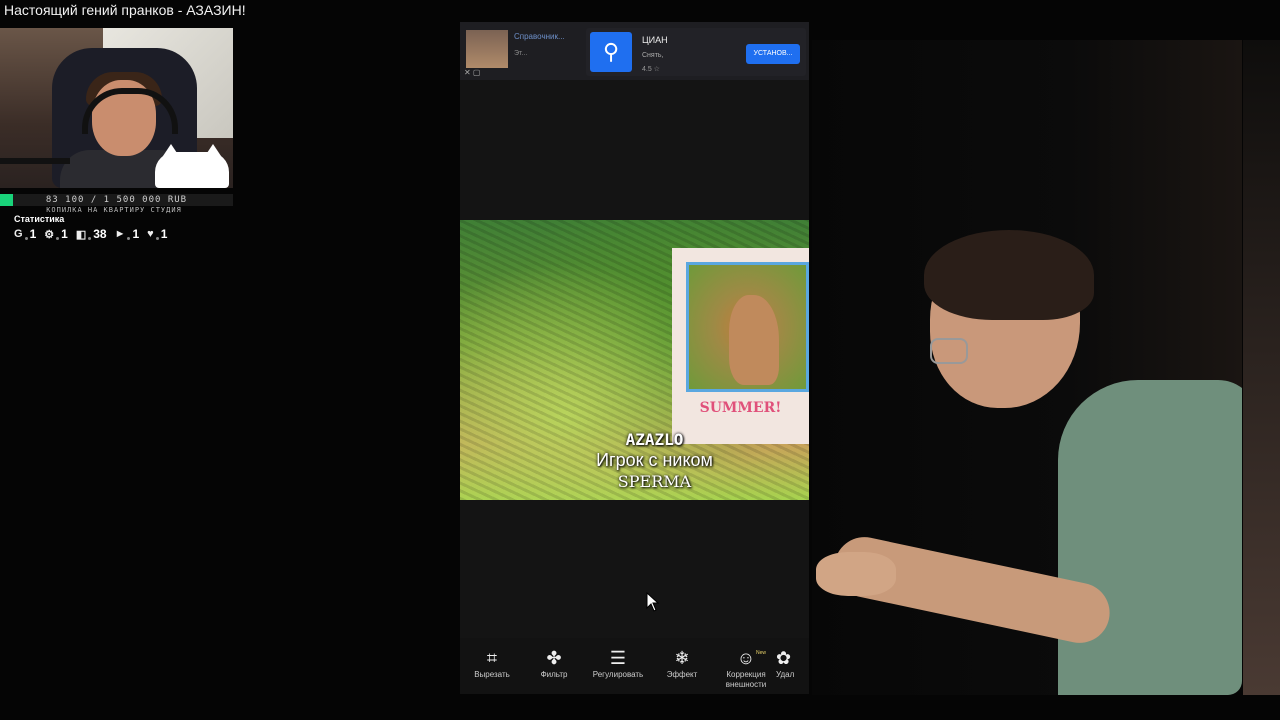 This screenshot has height=720, width=1280. Describe the element at coordinates (654, 481) in the screenshot. I see `caption-line-3: SPERMA` at that location.